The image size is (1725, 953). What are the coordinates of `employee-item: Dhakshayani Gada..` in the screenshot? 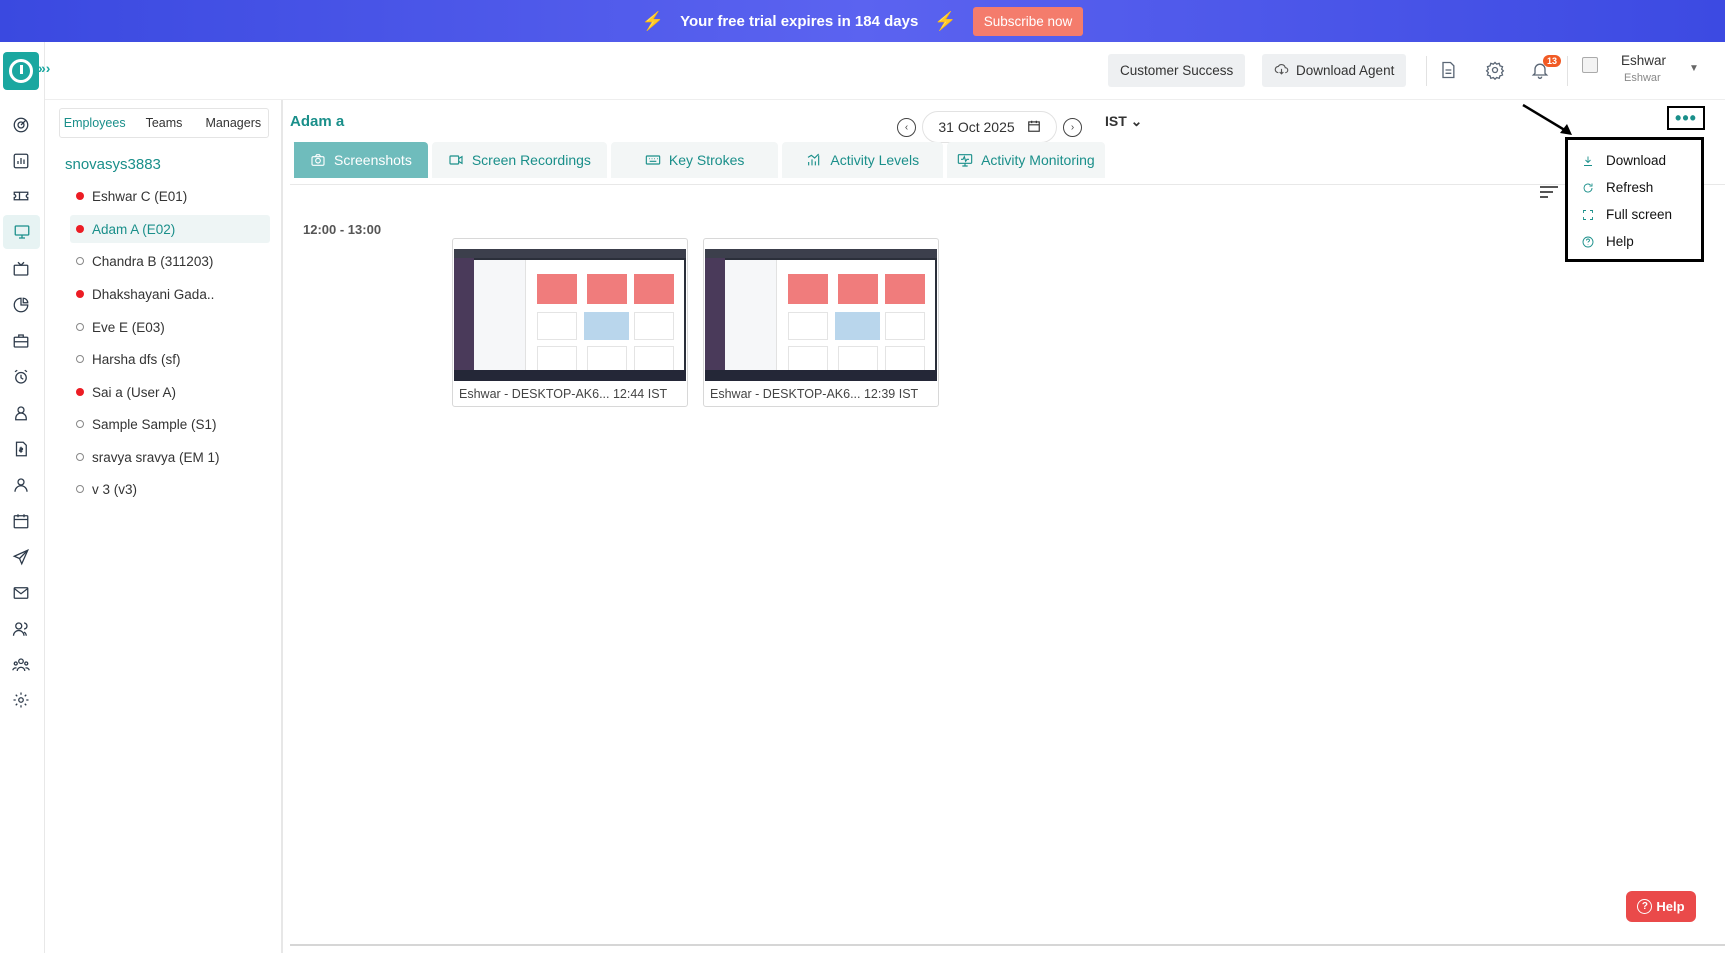 It's located at (170, 294).